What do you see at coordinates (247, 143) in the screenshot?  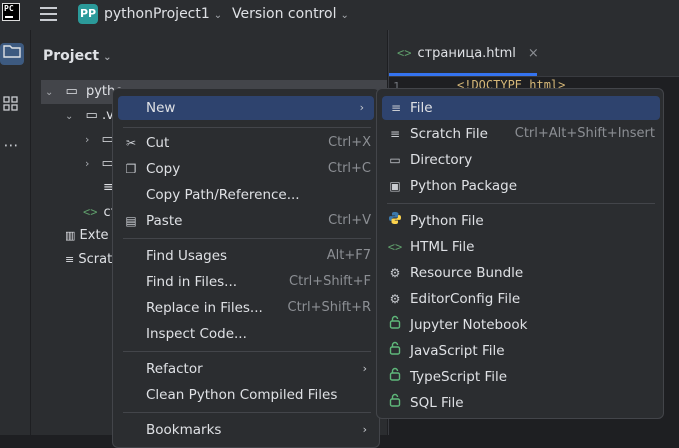 I see `menu-item-cut: ✂ Cut Ctrl+X` at bounding box center [247, 143].